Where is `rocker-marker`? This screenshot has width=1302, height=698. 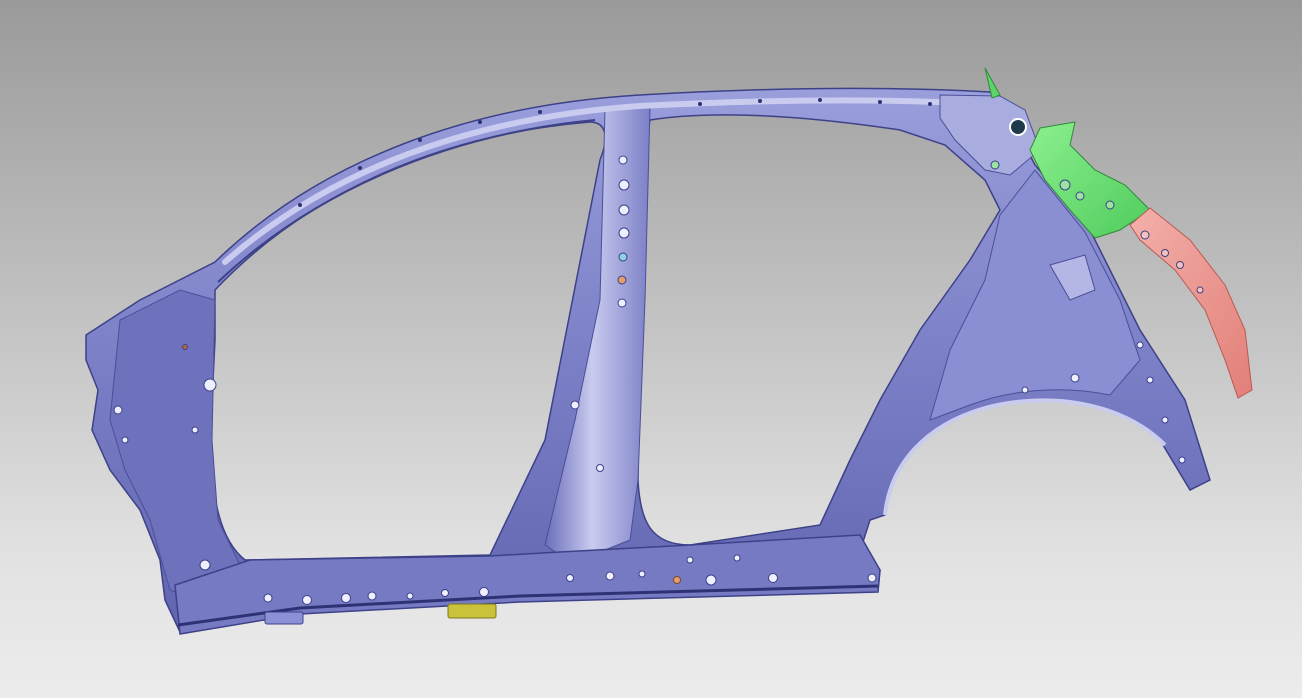 rocker-marker is located at coordinates (677, 580).